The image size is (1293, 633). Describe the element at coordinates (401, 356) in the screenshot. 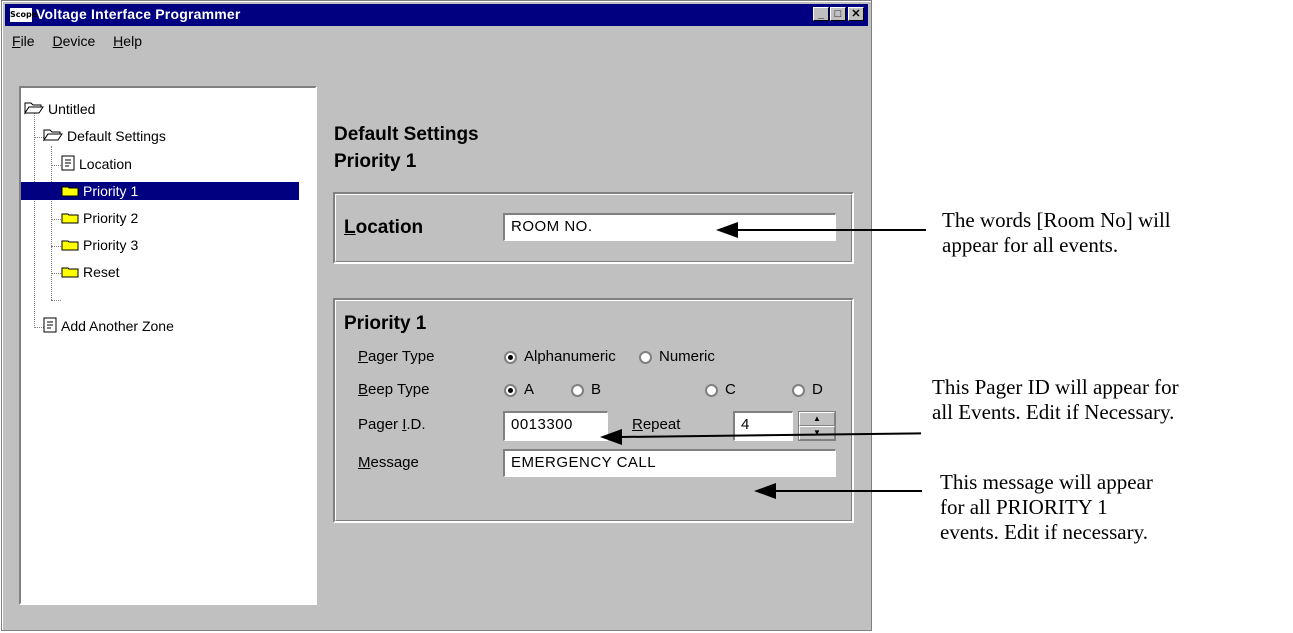

I see `pager-type-label-text: ager Type` at that location.